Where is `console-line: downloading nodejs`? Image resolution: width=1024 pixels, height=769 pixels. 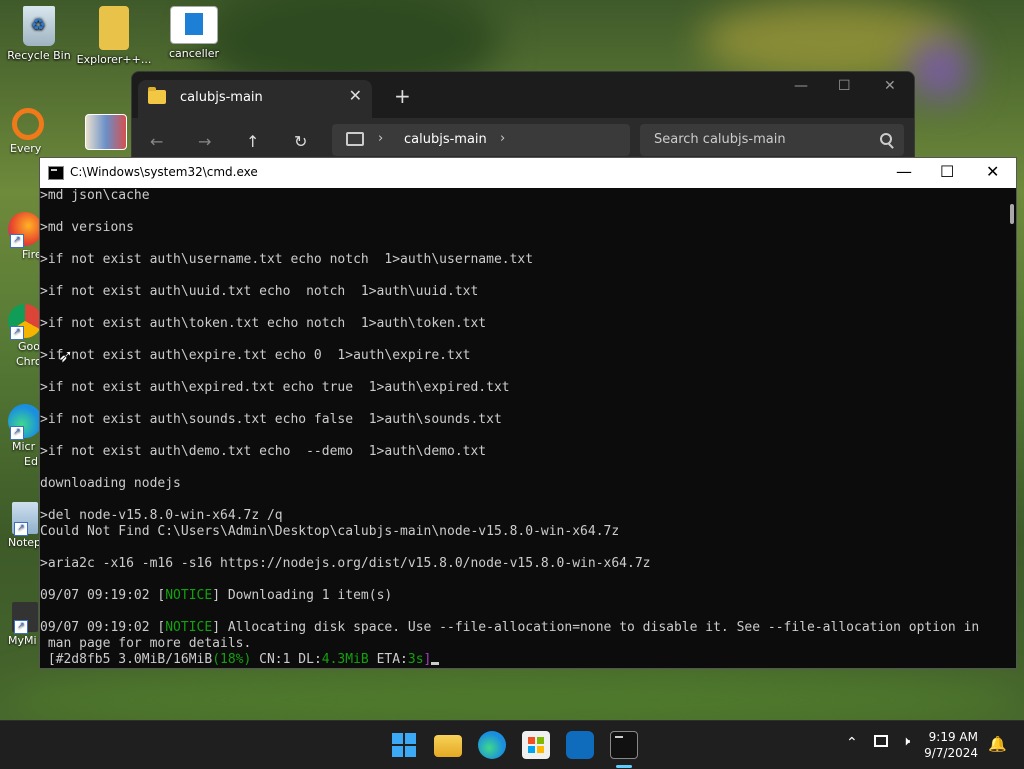
console-line: downloading nodejs is located at coordinates (110, 483).